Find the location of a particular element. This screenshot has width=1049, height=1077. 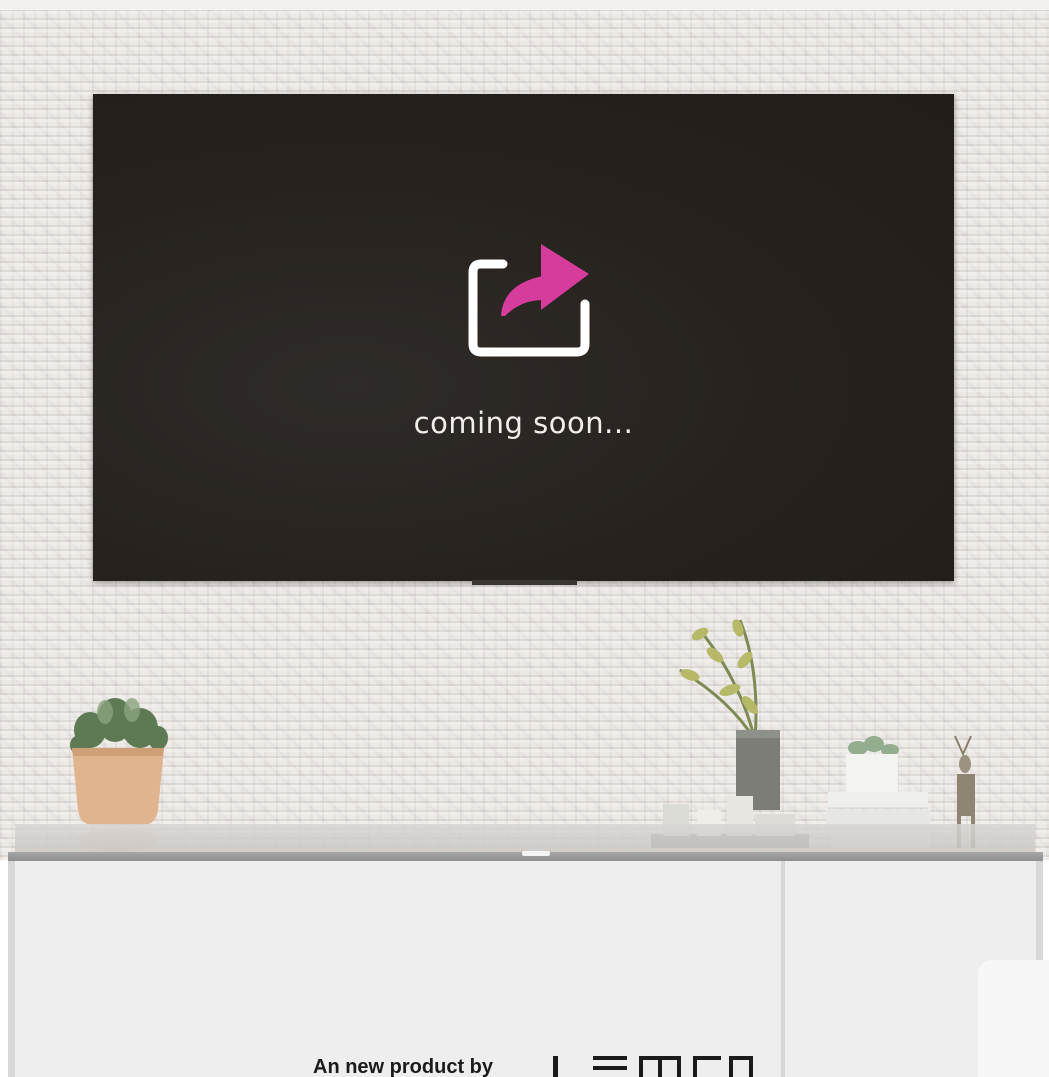

cabinet-top-surface is located at coordinates (525, 838).